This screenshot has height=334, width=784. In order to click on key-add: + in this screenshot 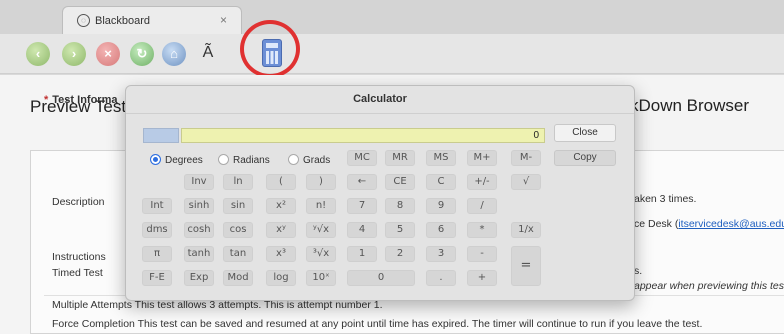, I will do `click(482, 278)`.